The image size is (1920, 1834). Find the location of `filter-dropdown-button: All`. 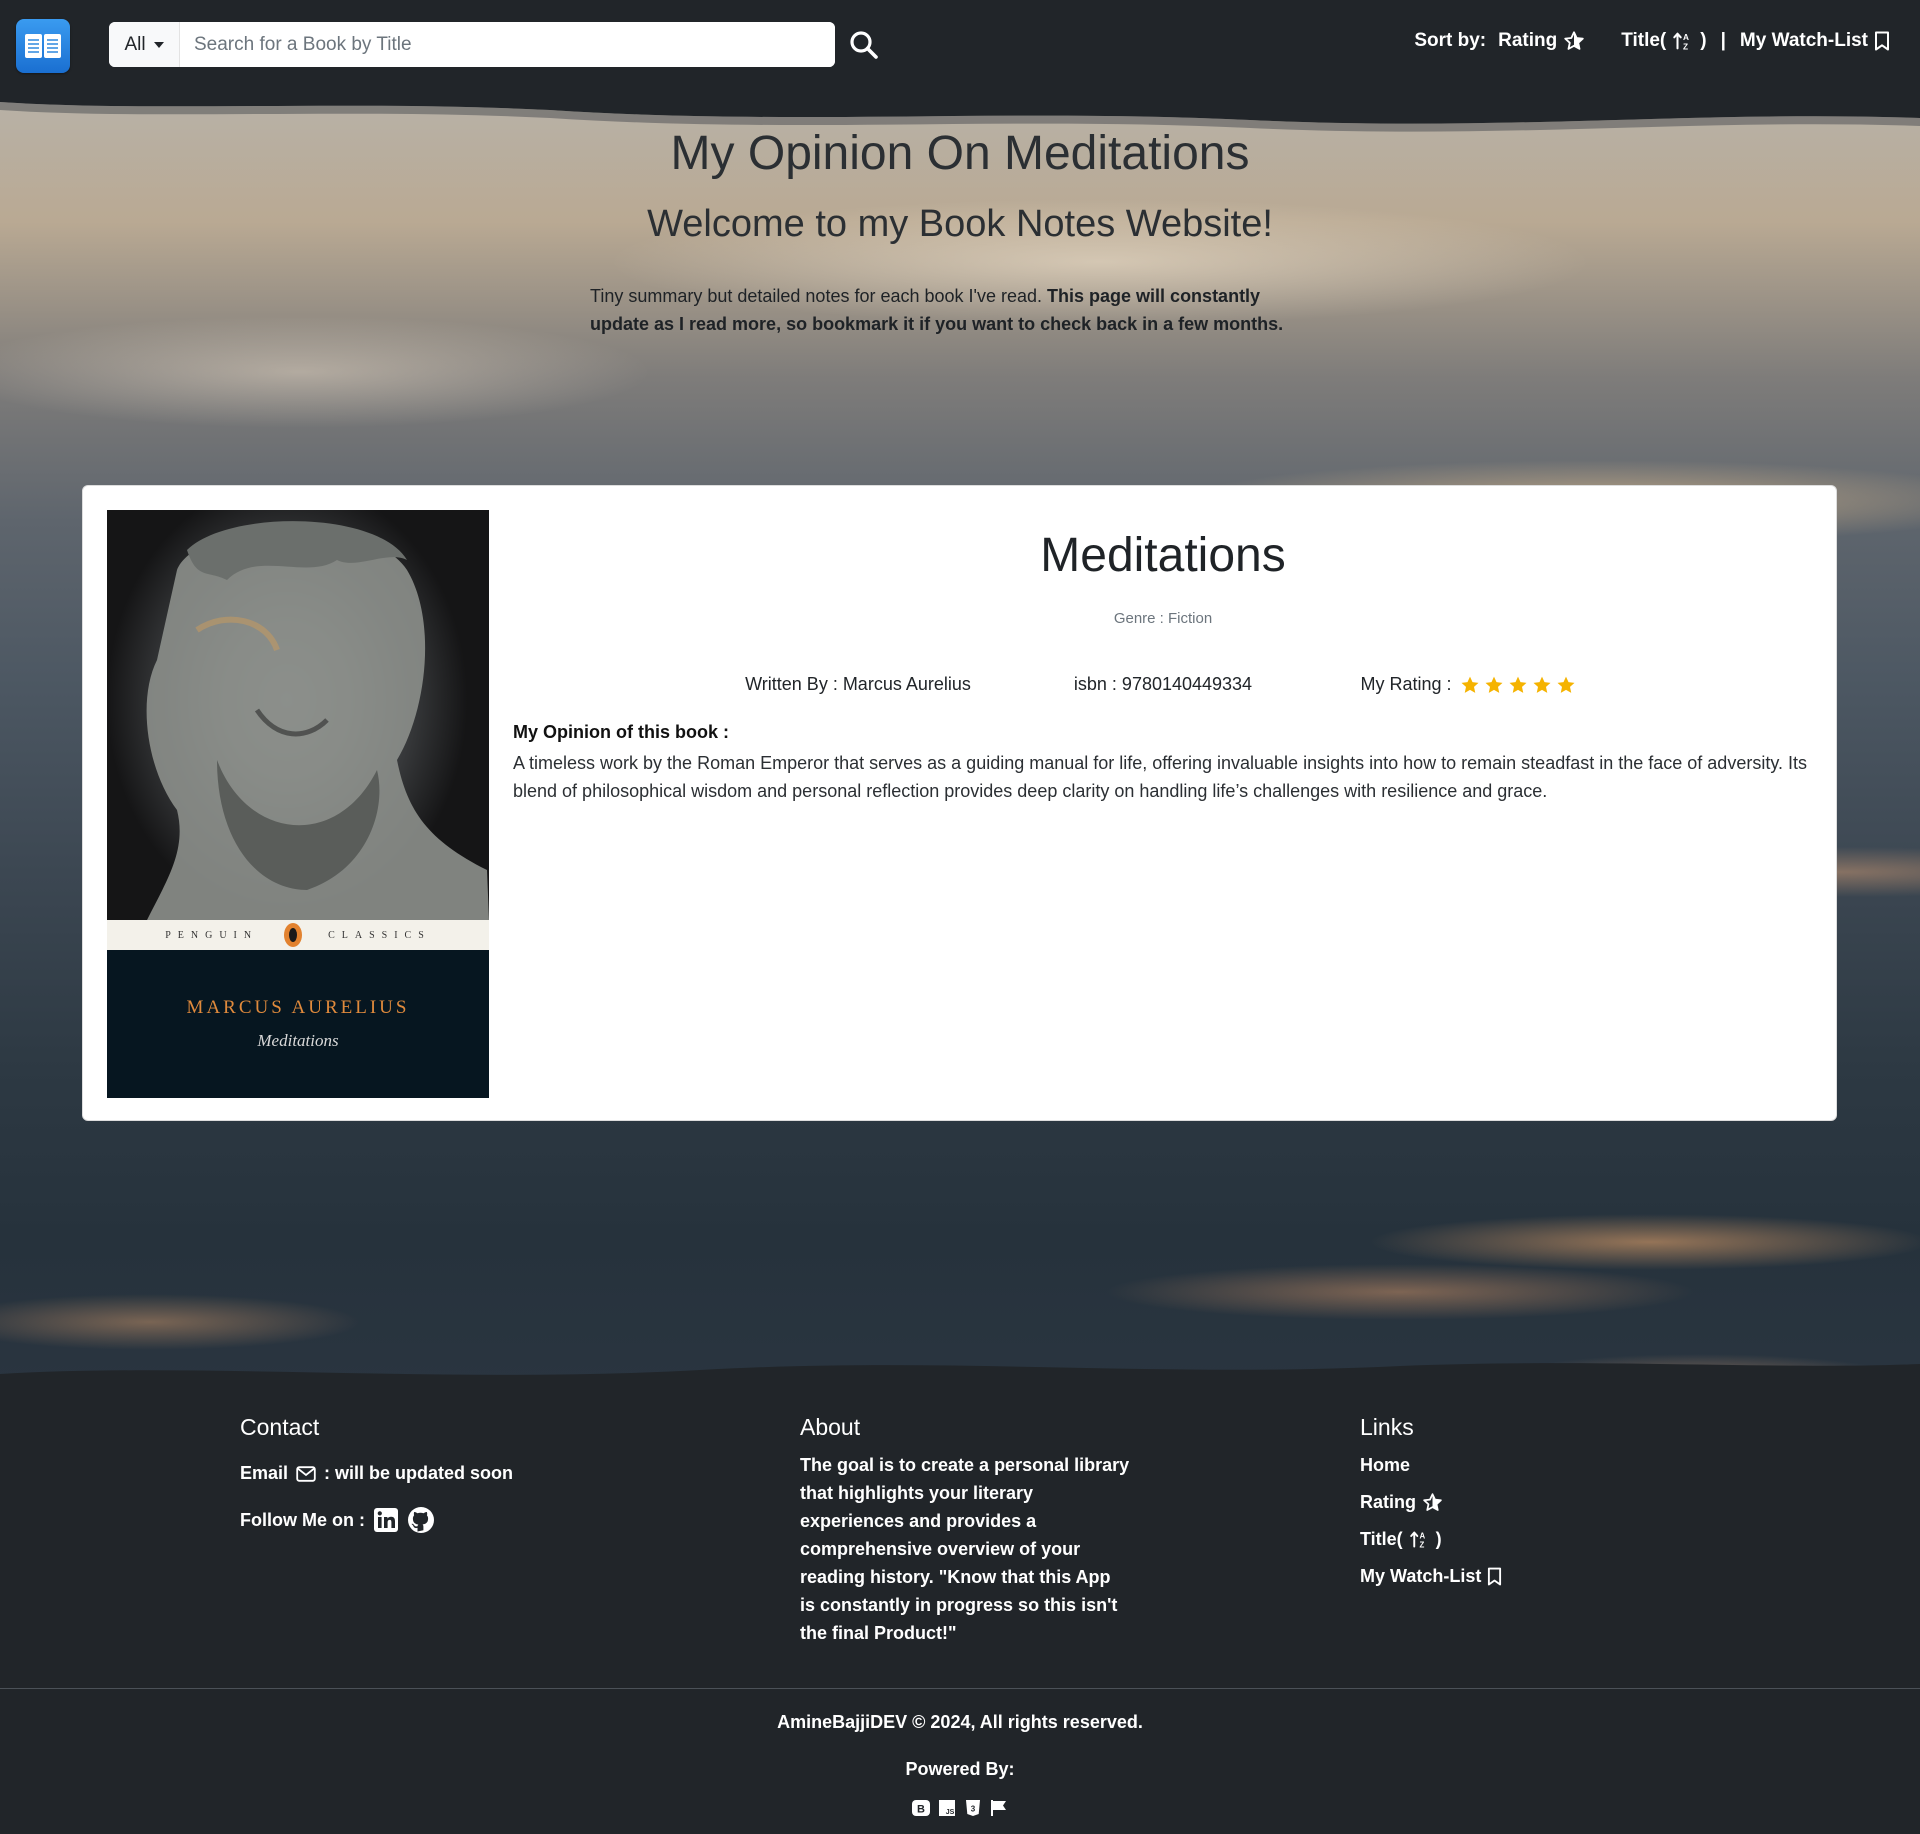

filter-dropdown-button: All is located at coordinates (144, 44).